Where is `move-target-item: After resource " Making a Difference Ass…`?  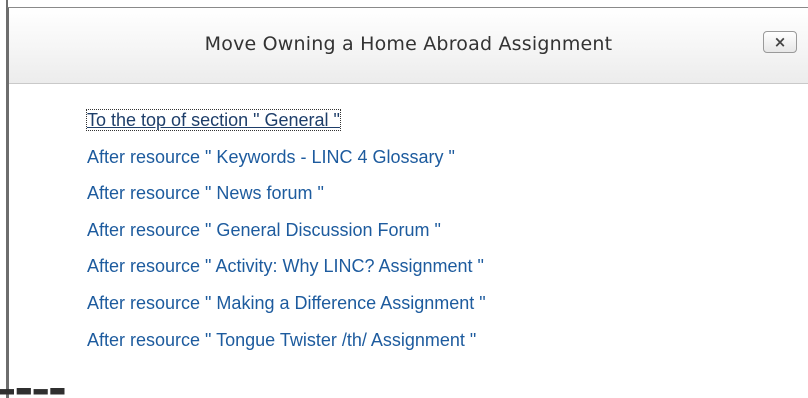
move-target-item: After resource " Making a Difference Ass… is located at coordinates (447, 303).